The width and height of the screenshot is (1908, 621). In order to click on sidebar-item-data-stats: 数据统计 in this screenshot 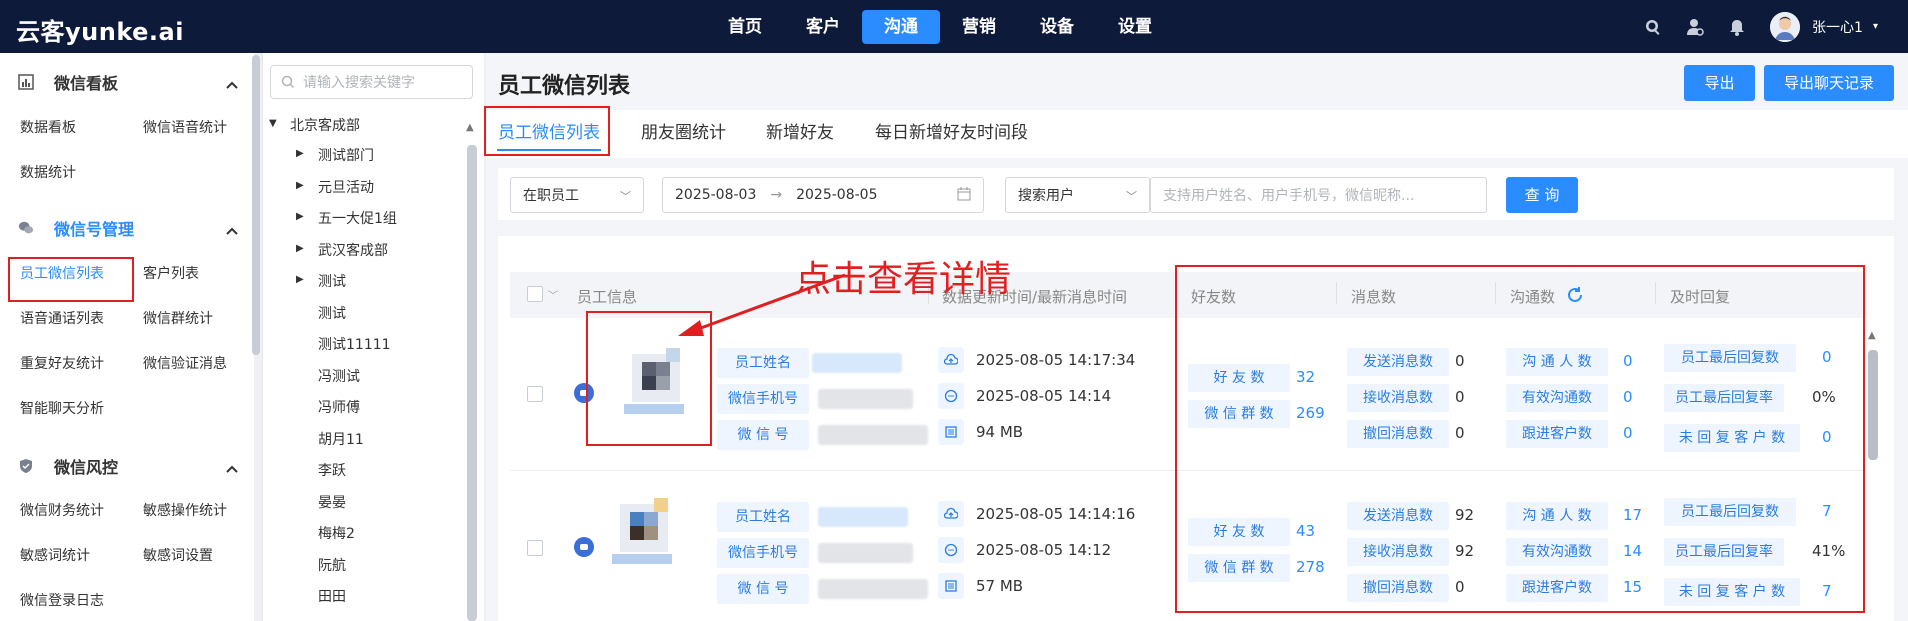, I will do `click(48, 172)`.